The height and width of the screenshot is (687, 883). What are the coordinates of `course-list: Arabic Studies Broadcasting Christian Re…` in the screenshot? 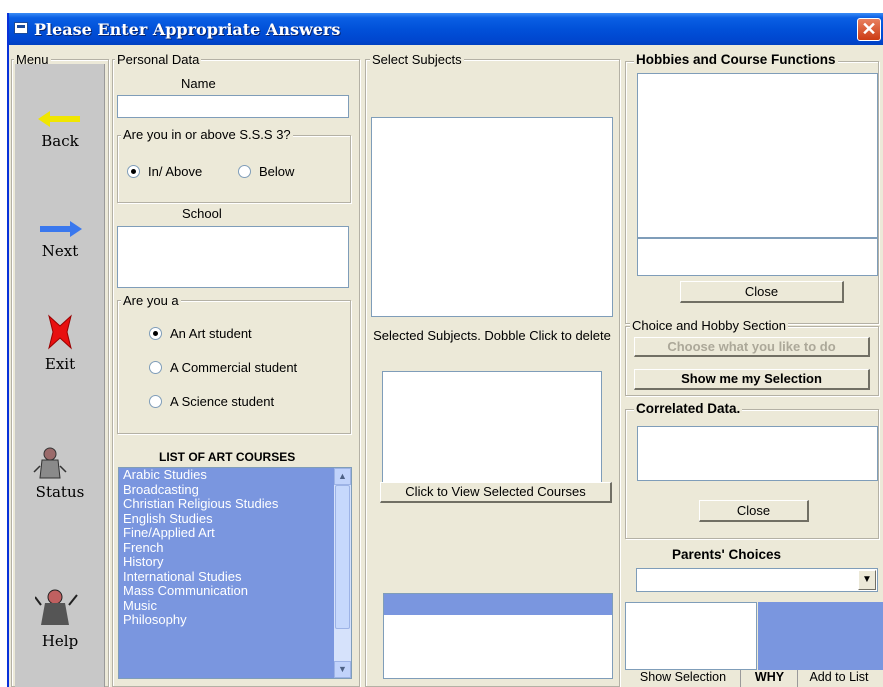 It's located at (235, 573).